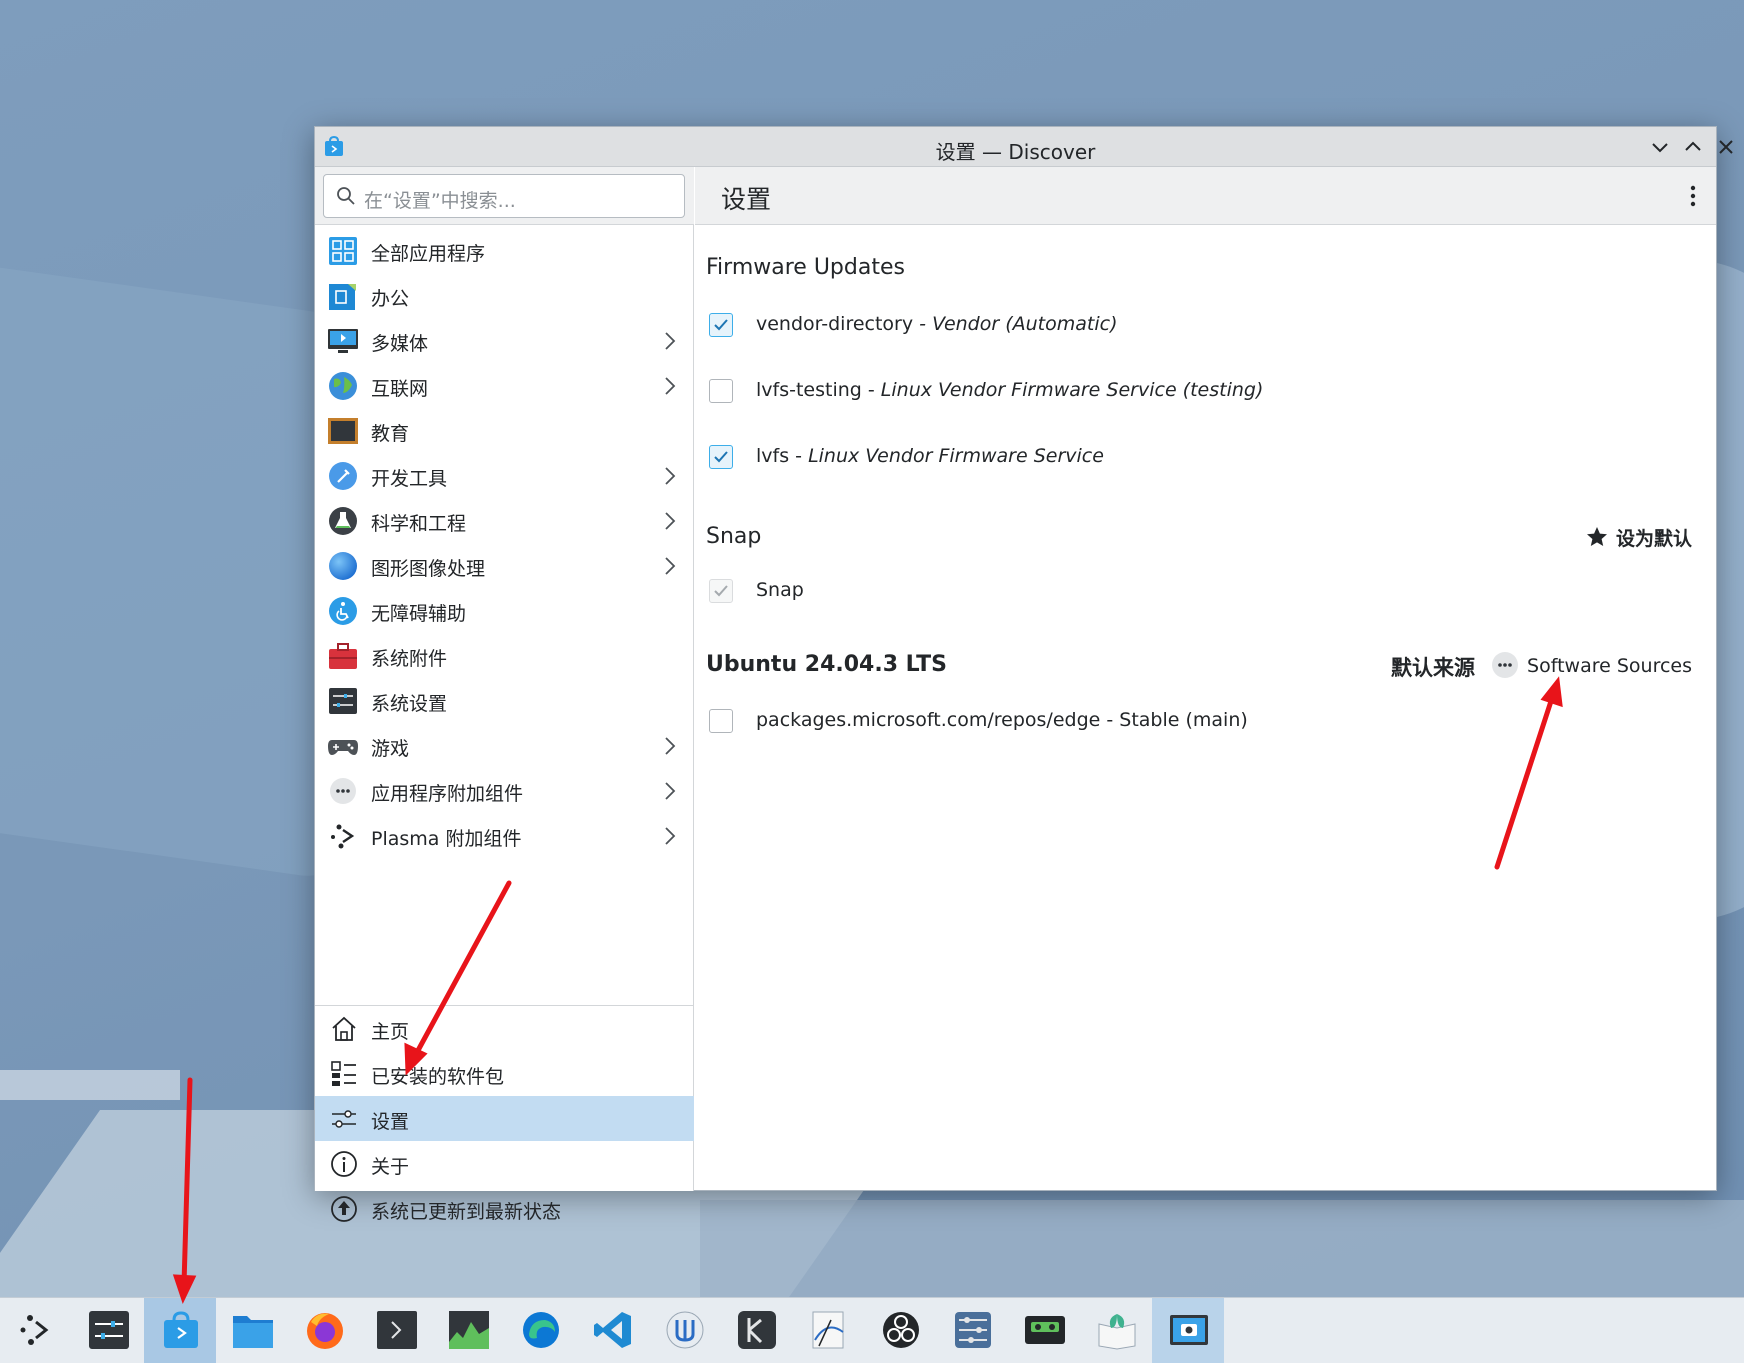 The image size is (1744, 1363). What do you see at coordinates (343, 386) in the screenshot?
I see `internet-globe-icon` at bounding box center [343, 386].